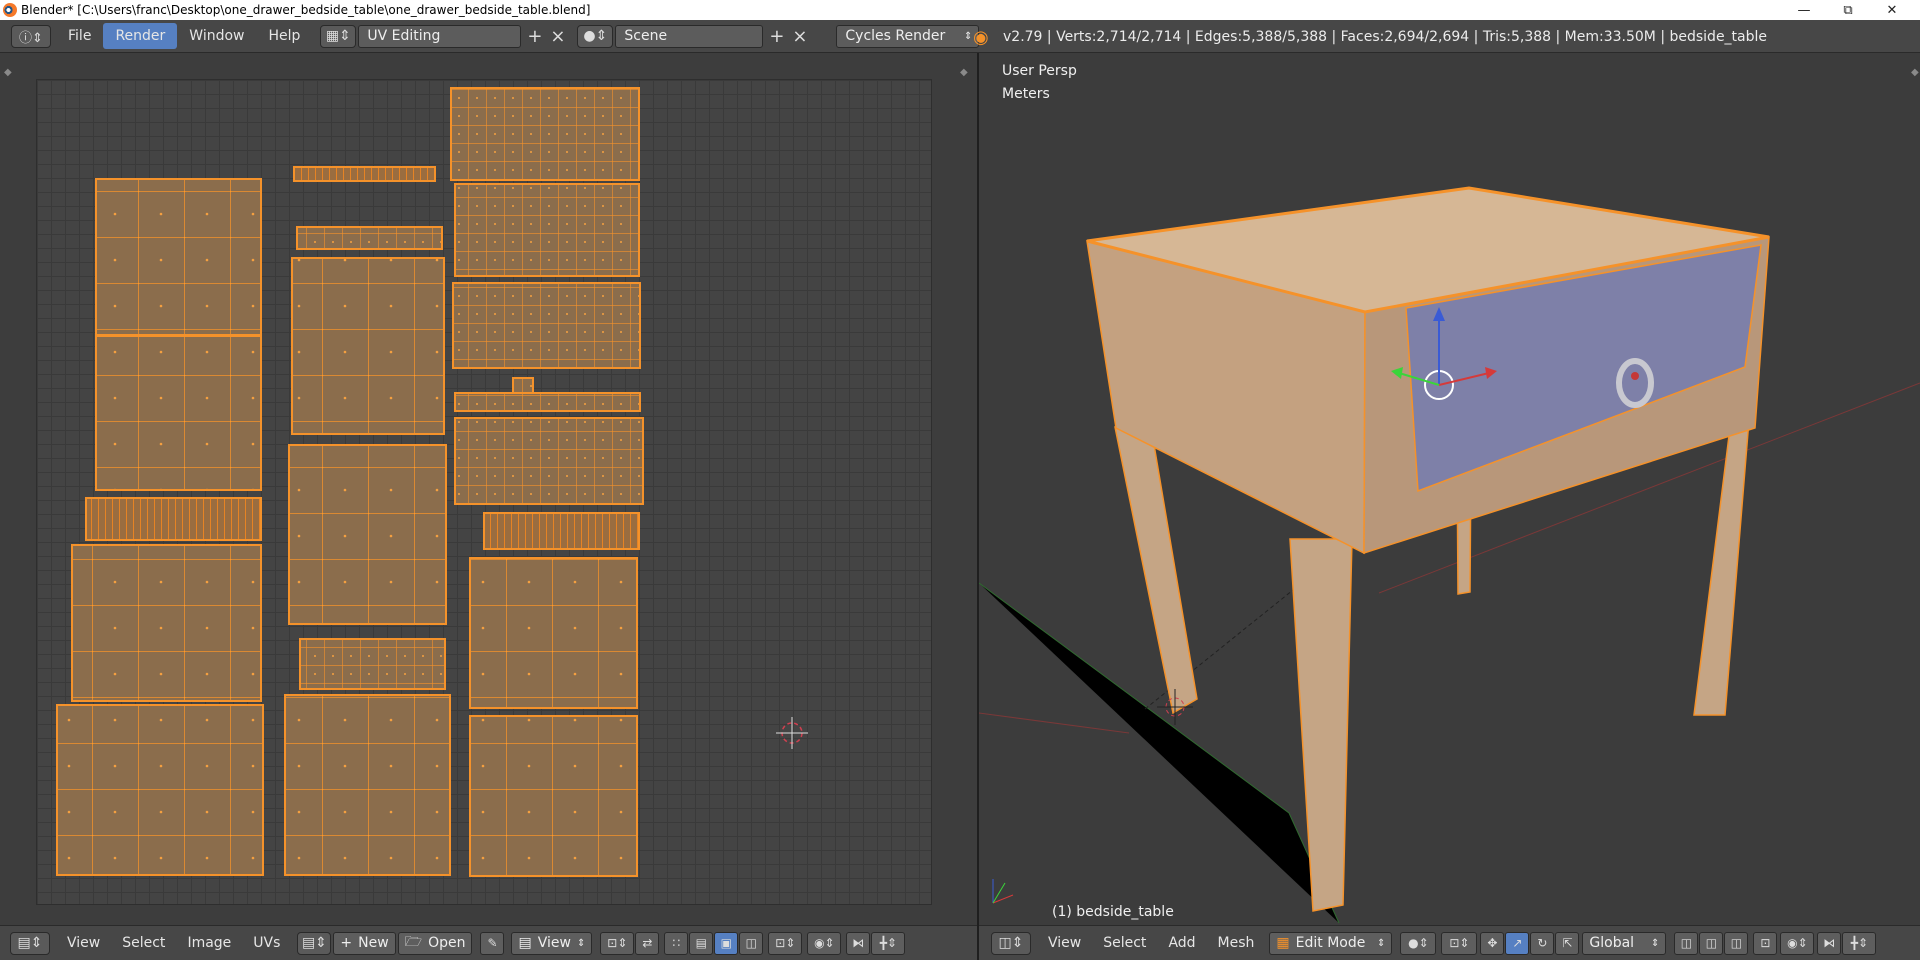 This screenshot has height=960, width=1920. I want to click on editor-type-uv-button: ▤⇕, so click(30, 943).